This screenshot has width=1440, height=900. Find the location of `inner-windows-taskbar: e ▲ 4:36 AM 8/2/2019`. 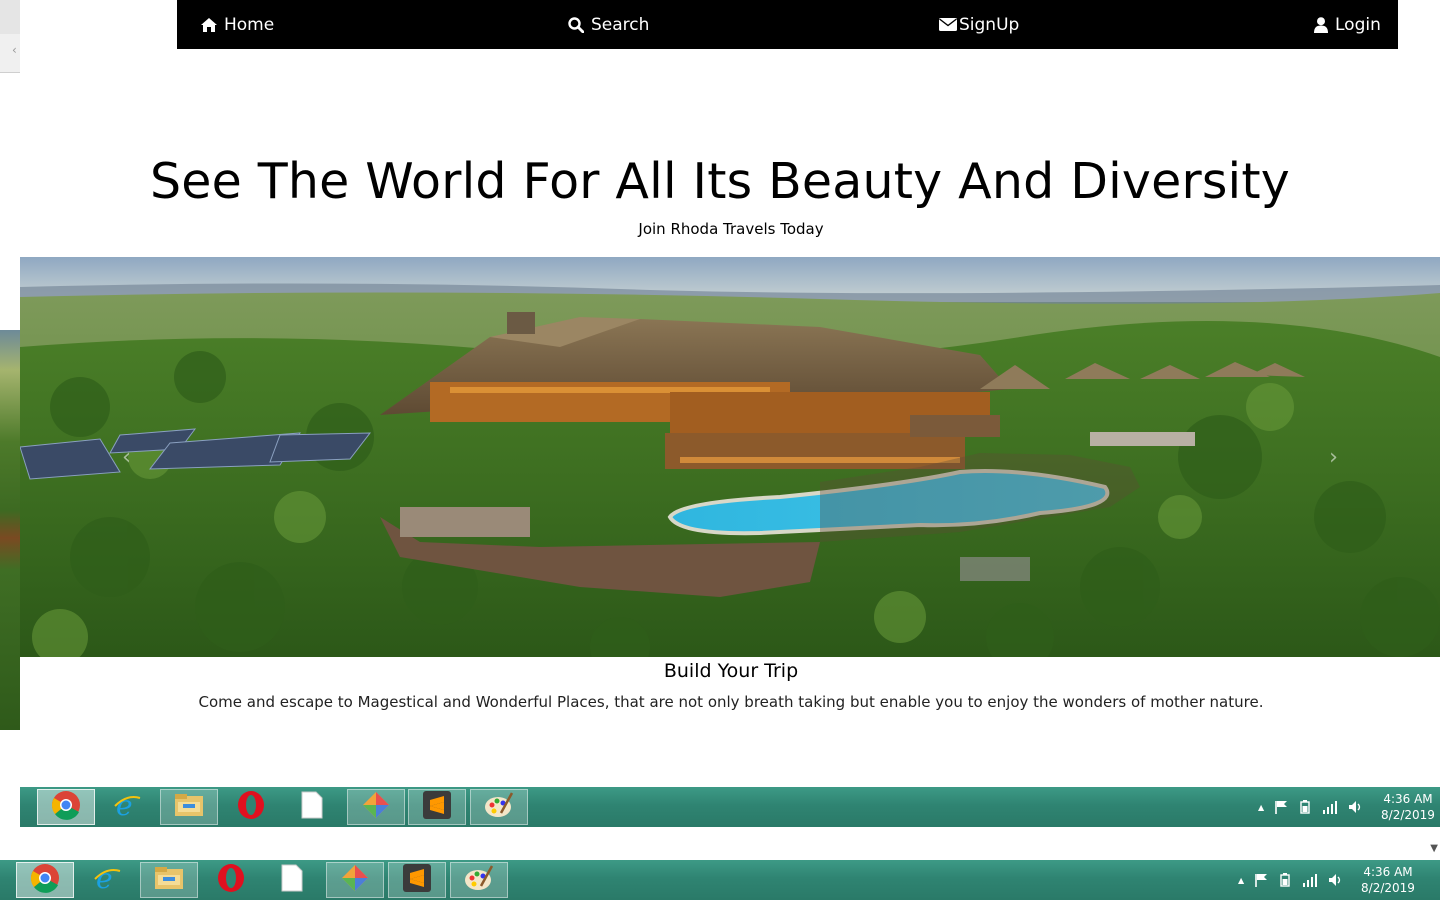

inner-windows-taskbar: e ▲ 4:36 AM 8/2/2019 is located at coordinates (730, 807).